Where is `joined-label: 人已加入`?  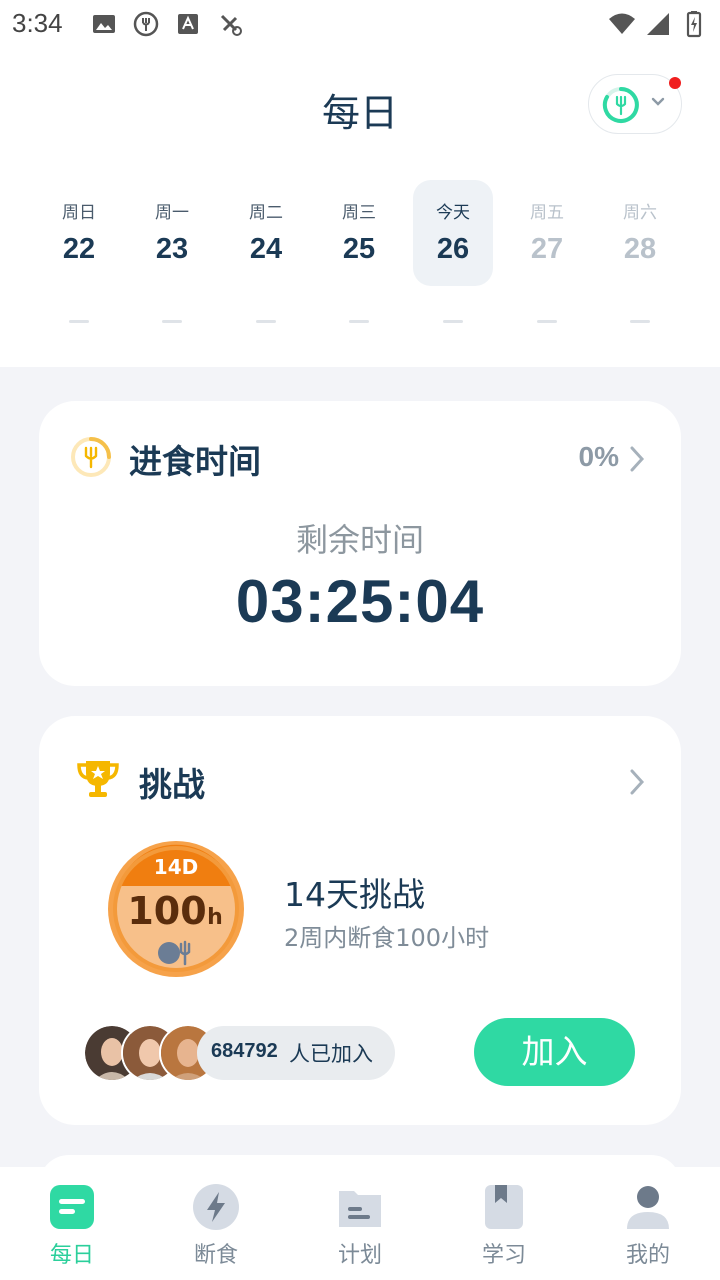 joined-label: 人已加入 is located at coordinates (331, 1054).